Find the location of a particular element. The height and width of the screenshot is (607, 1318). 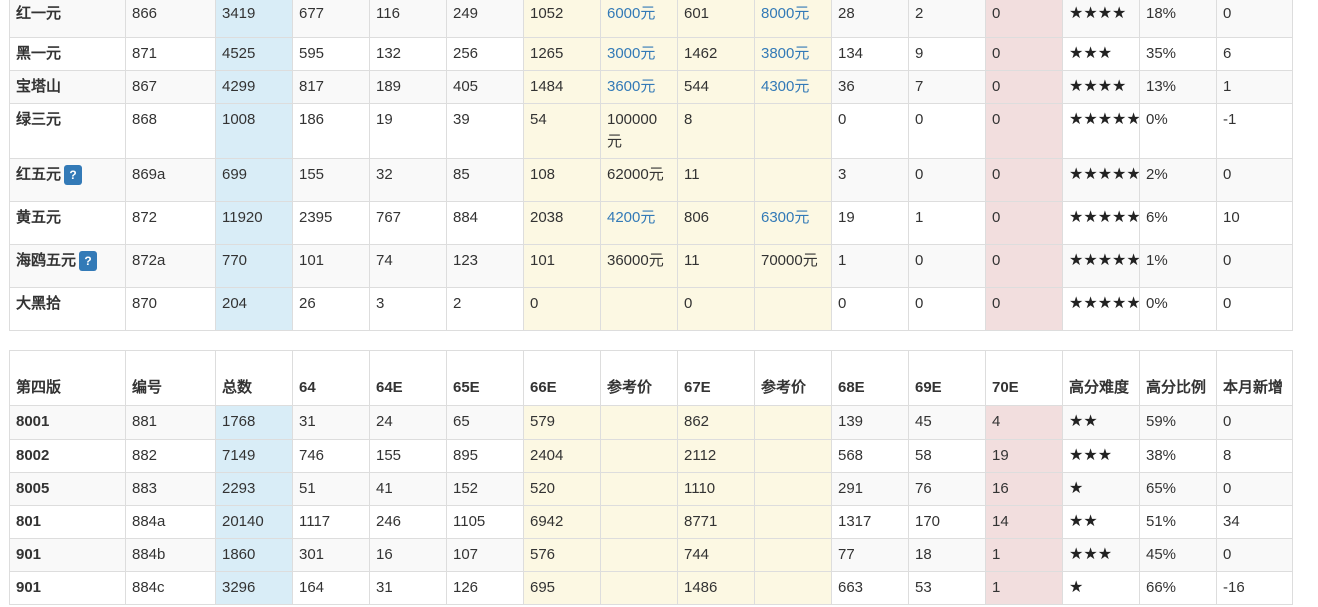

cell-65e-text: 39 is located at coordinates (461, 119).